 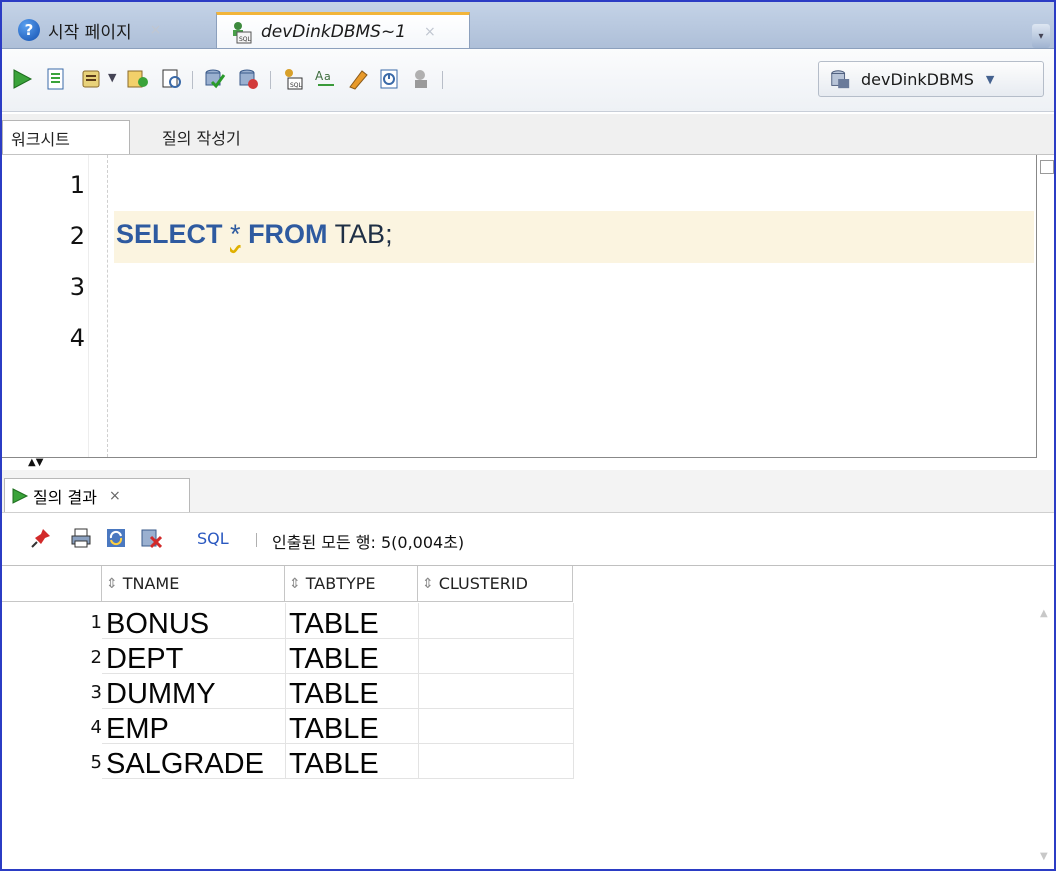 What do you see at coordinates (92, 79) in the screenshot?
I see `autotrace-icon` at bounding box center [92, 79].